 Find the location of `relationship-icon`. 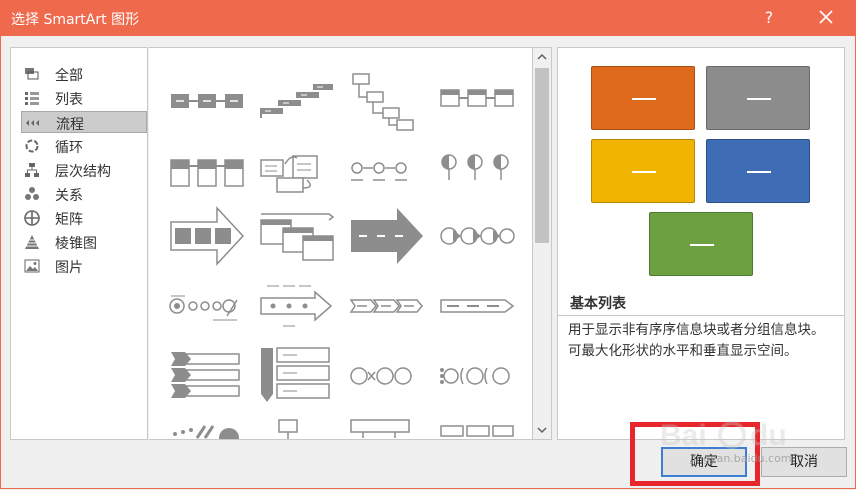

relationship-icon is located at coordinates (32, 193).